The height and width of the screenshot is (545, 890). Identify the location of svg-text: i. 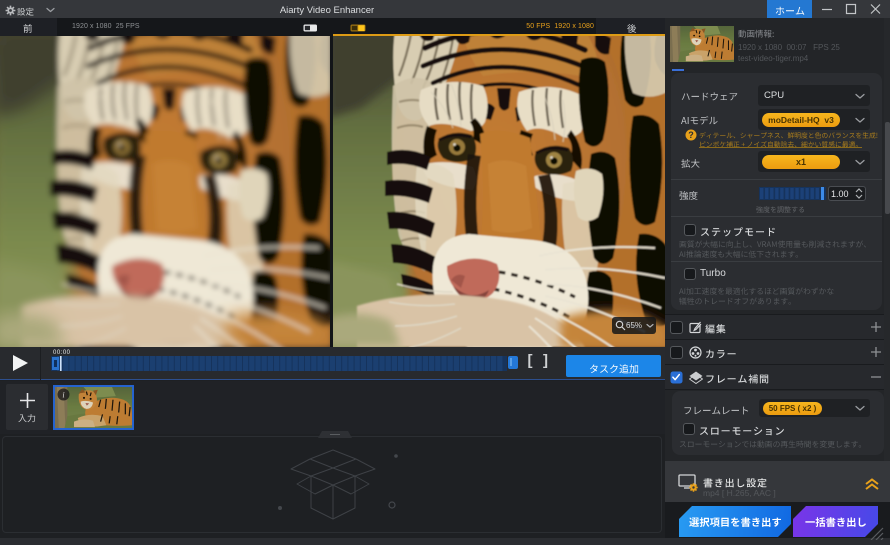
(63, 395).